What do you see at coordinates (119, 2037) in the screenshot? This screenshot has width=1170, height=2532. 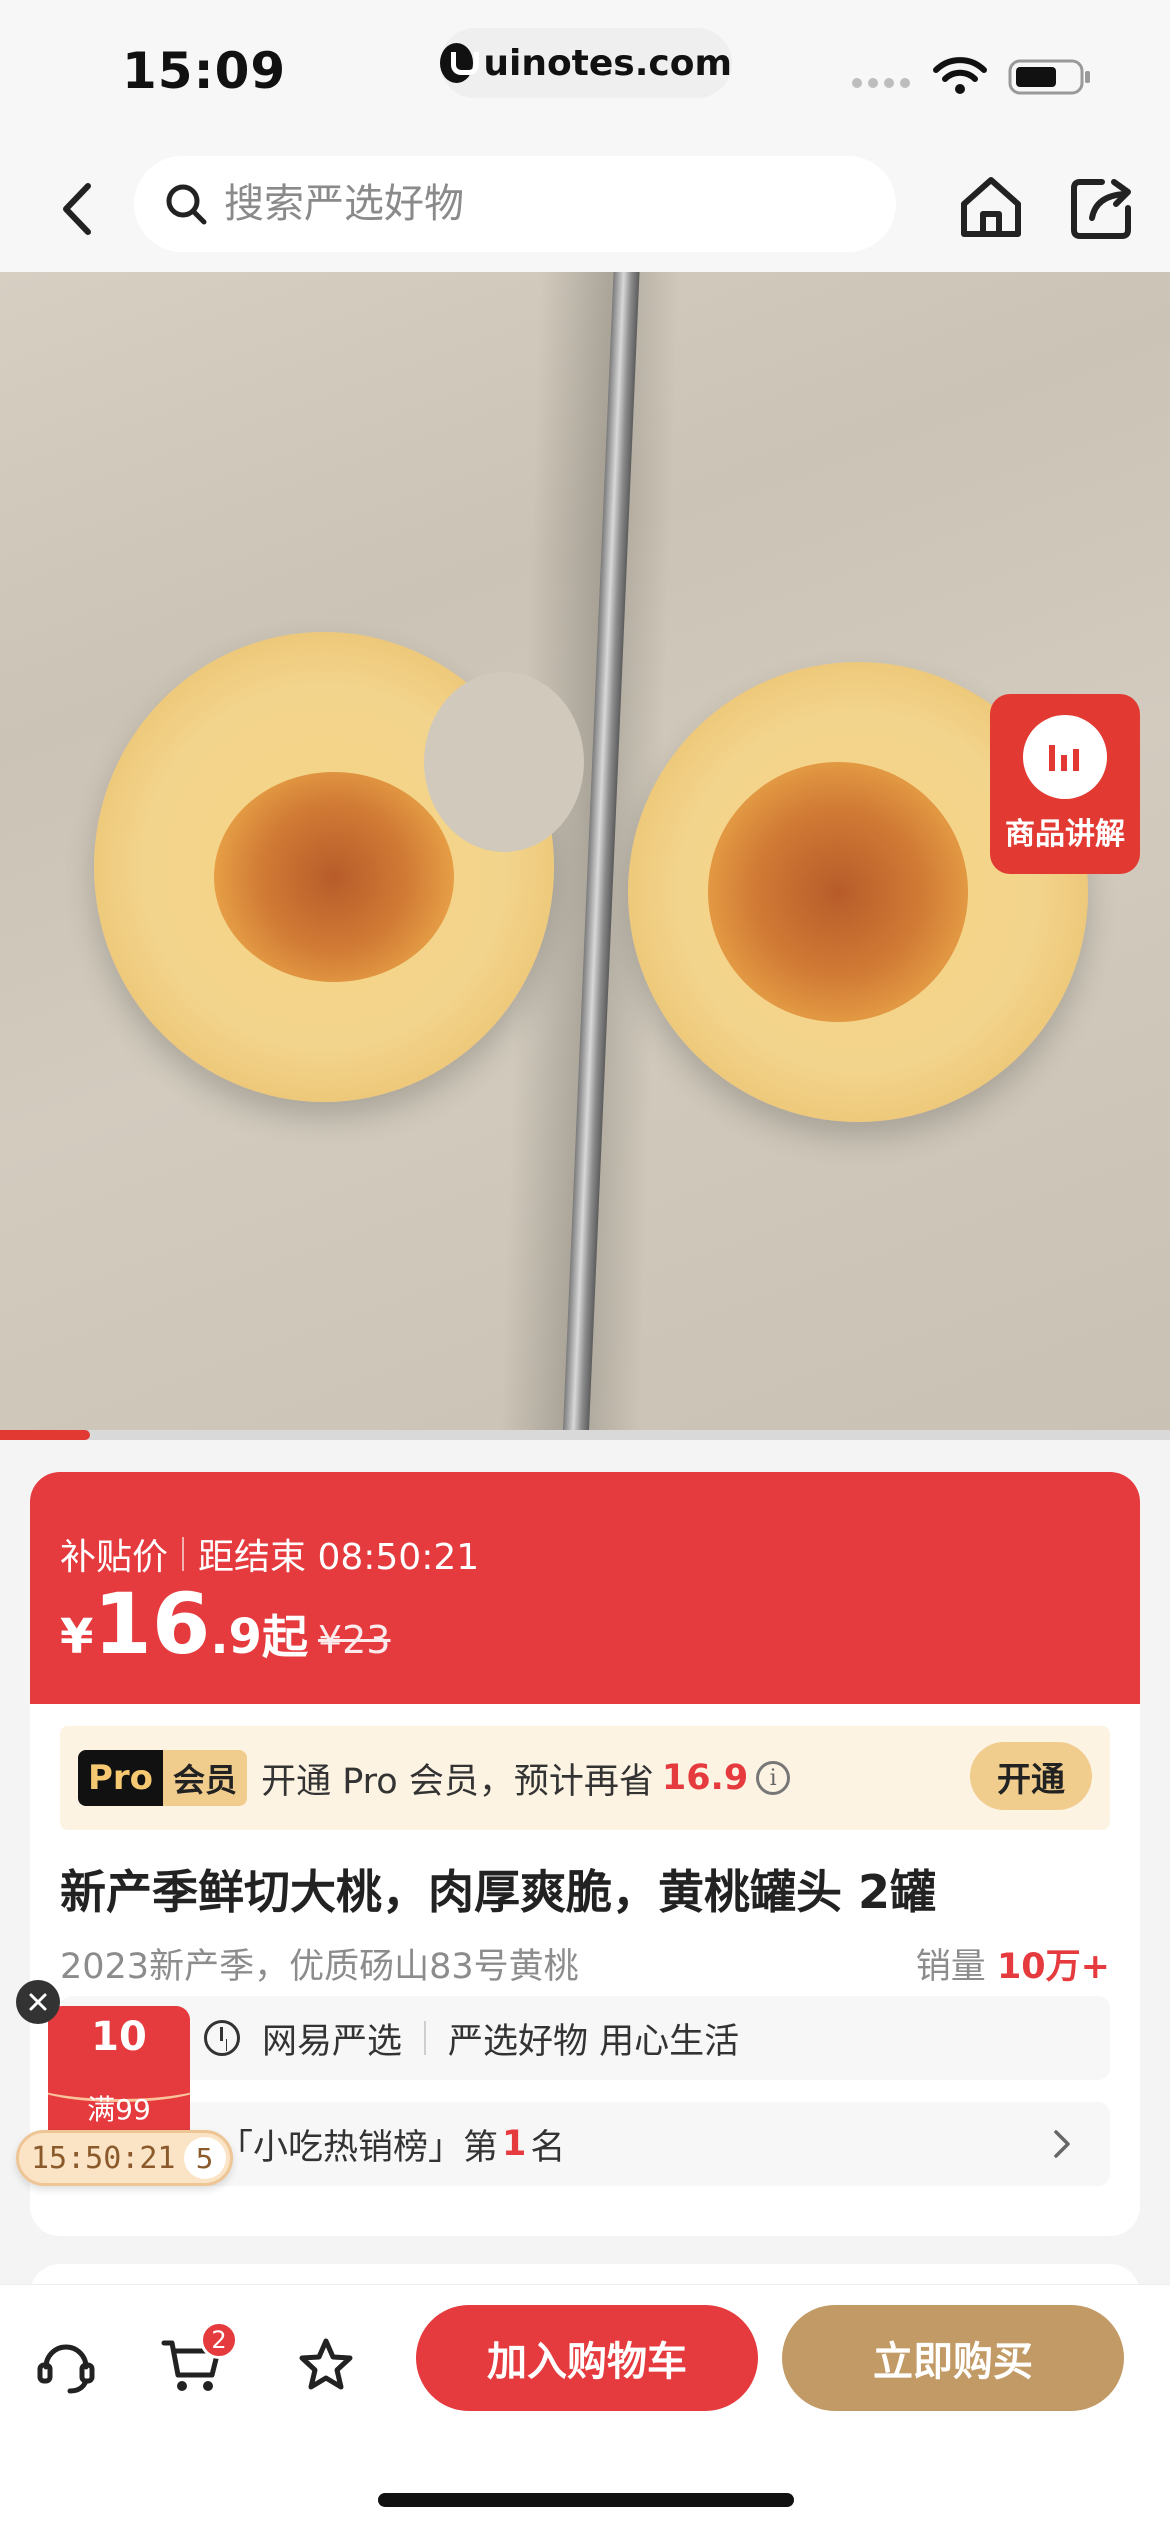 I see `coupon-amount: 10` at bounding box center [119, 2037].